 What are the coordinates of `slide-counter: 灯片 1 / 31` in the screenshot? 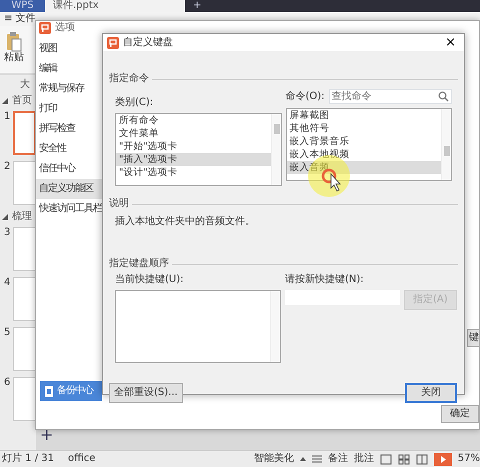 It's located at (28, 459).